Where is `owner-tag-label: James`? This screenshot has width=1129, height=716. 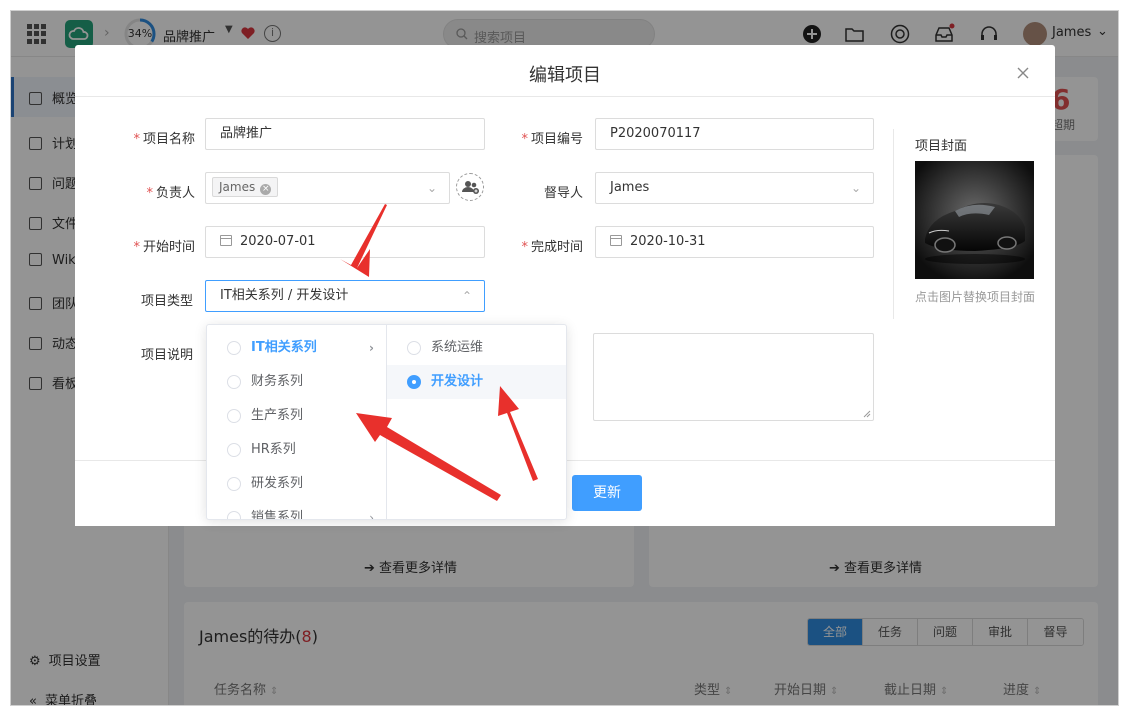 owner-tag-label: James is located at coordinates (237, 187).